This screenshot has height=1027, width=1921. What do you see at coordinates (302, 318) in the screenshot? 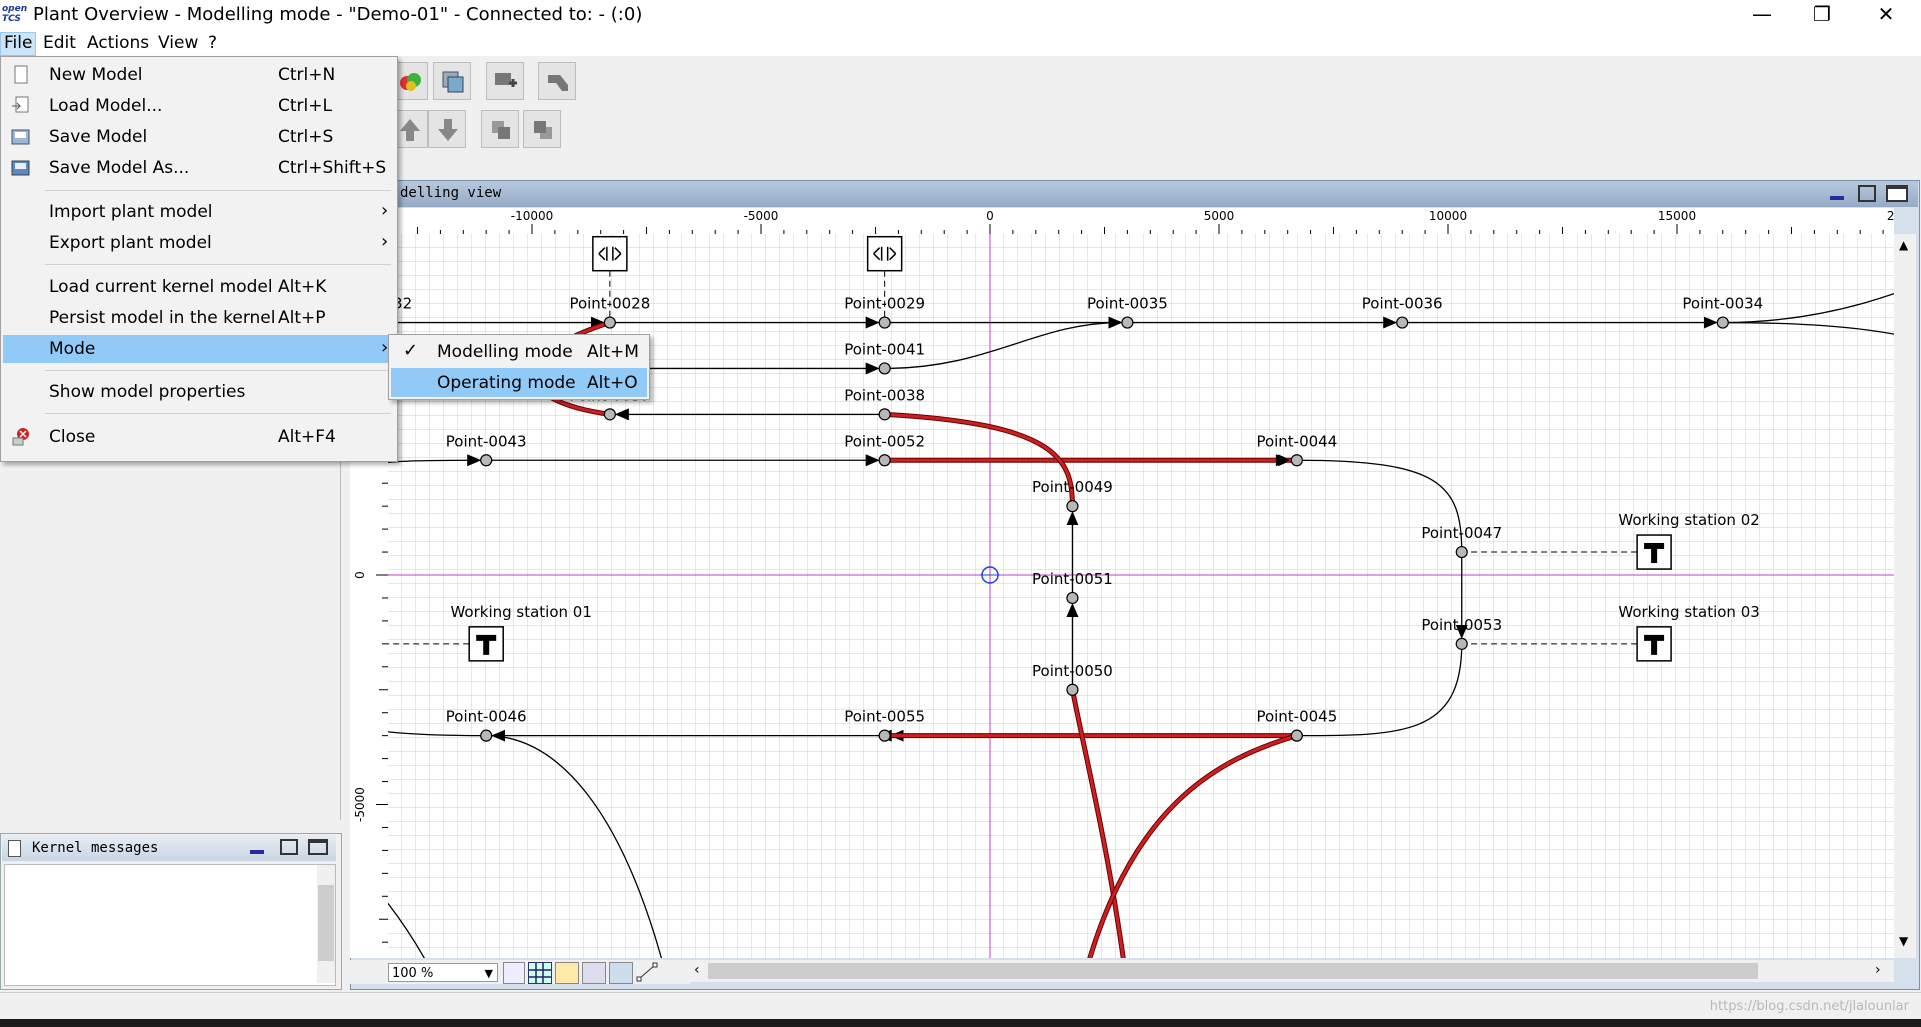
I see `menu-item-shortcut: Alt+P` at bounding box center [302, 318].